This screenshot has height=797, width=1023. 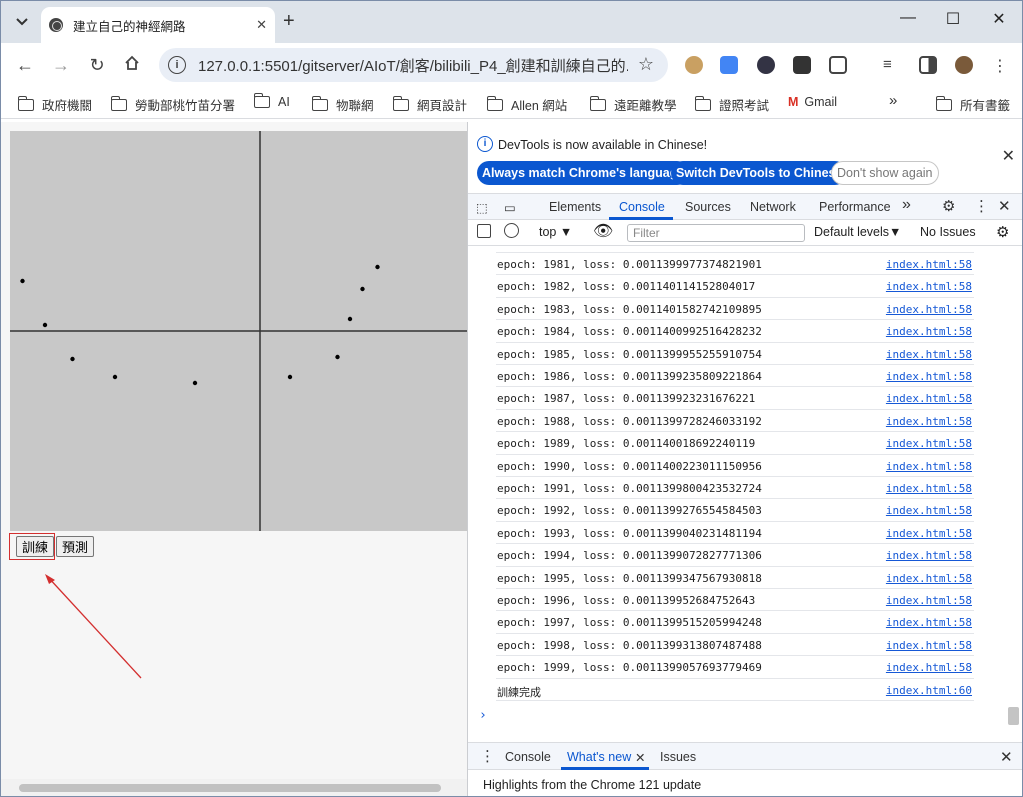 What do you see at coordinates (964, 65) in the screenshot?
I see `profile-avatar` at bounding box center [964, 65].